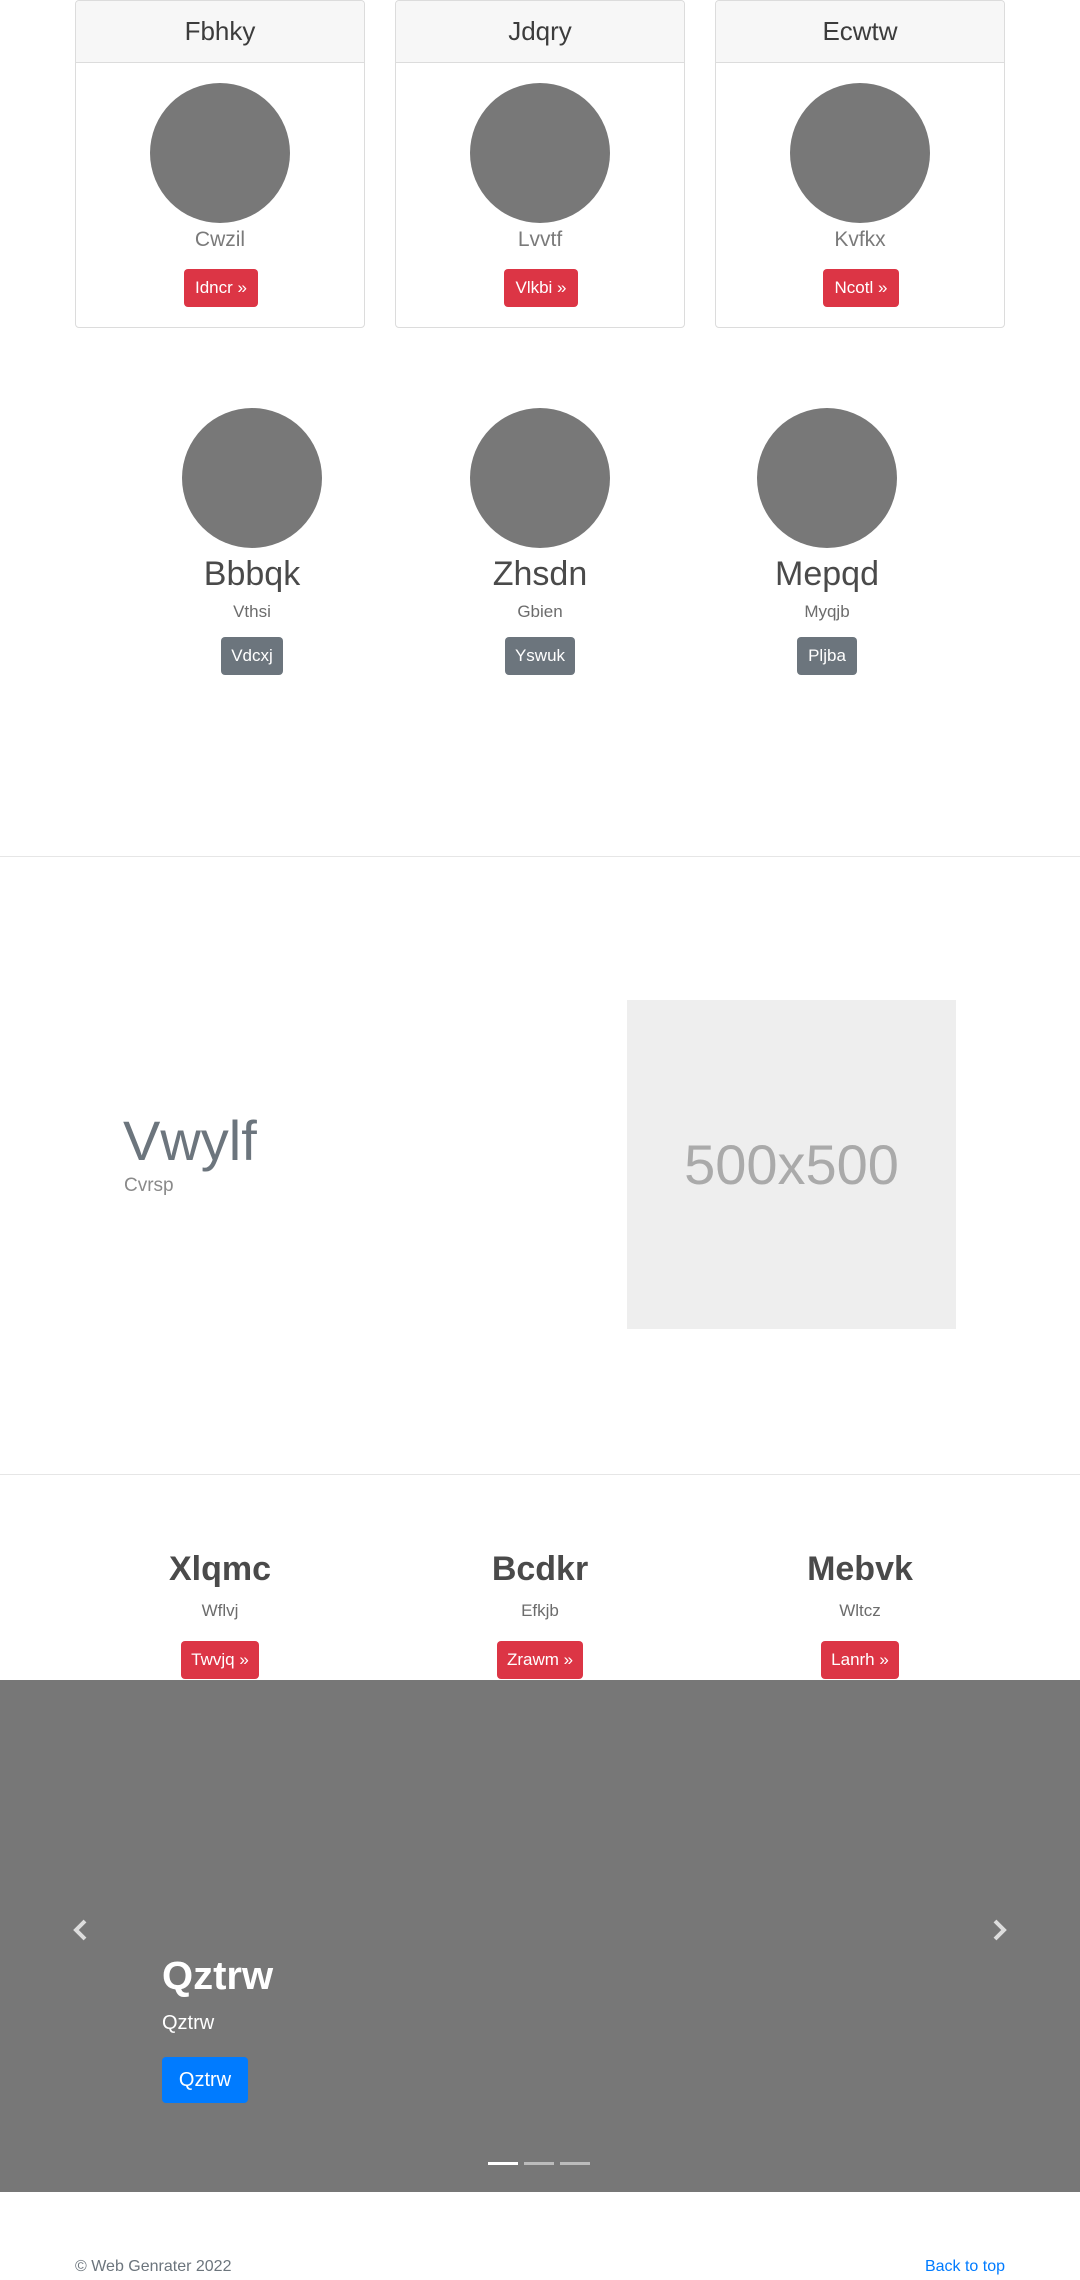 The width and height of the screenshot is (1080, 2280). What do you see at coordinates (827, 611) in the screenshot?
I see `member-role: Myqjb` at bounding box center [827, 611].